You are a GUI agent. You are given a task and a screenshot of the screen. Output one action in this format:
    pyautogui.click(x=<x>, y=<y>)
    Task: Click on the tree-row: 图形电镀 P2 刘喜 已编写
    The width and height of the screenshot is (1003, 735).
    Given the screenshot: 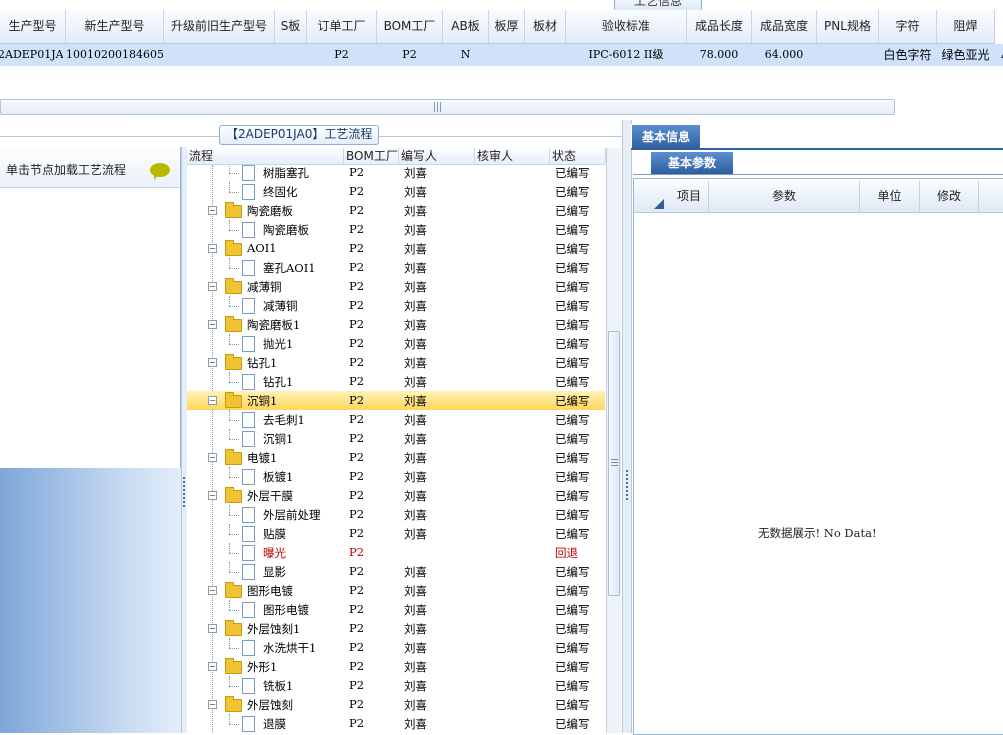 What is the action you would take?
    pyautogui.click(x=396, y=609)
    